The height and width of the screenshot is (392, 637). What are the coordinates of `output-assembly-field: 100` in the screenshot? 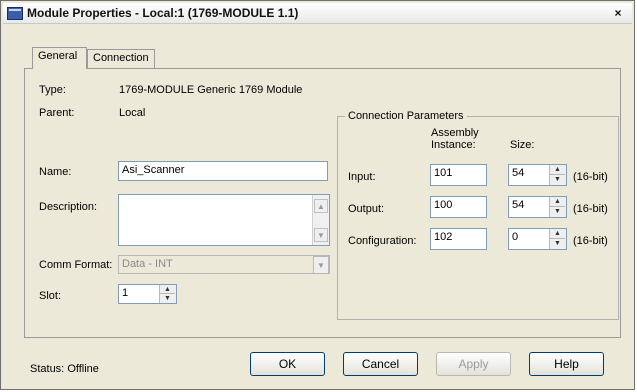 It's located at (458, 207).